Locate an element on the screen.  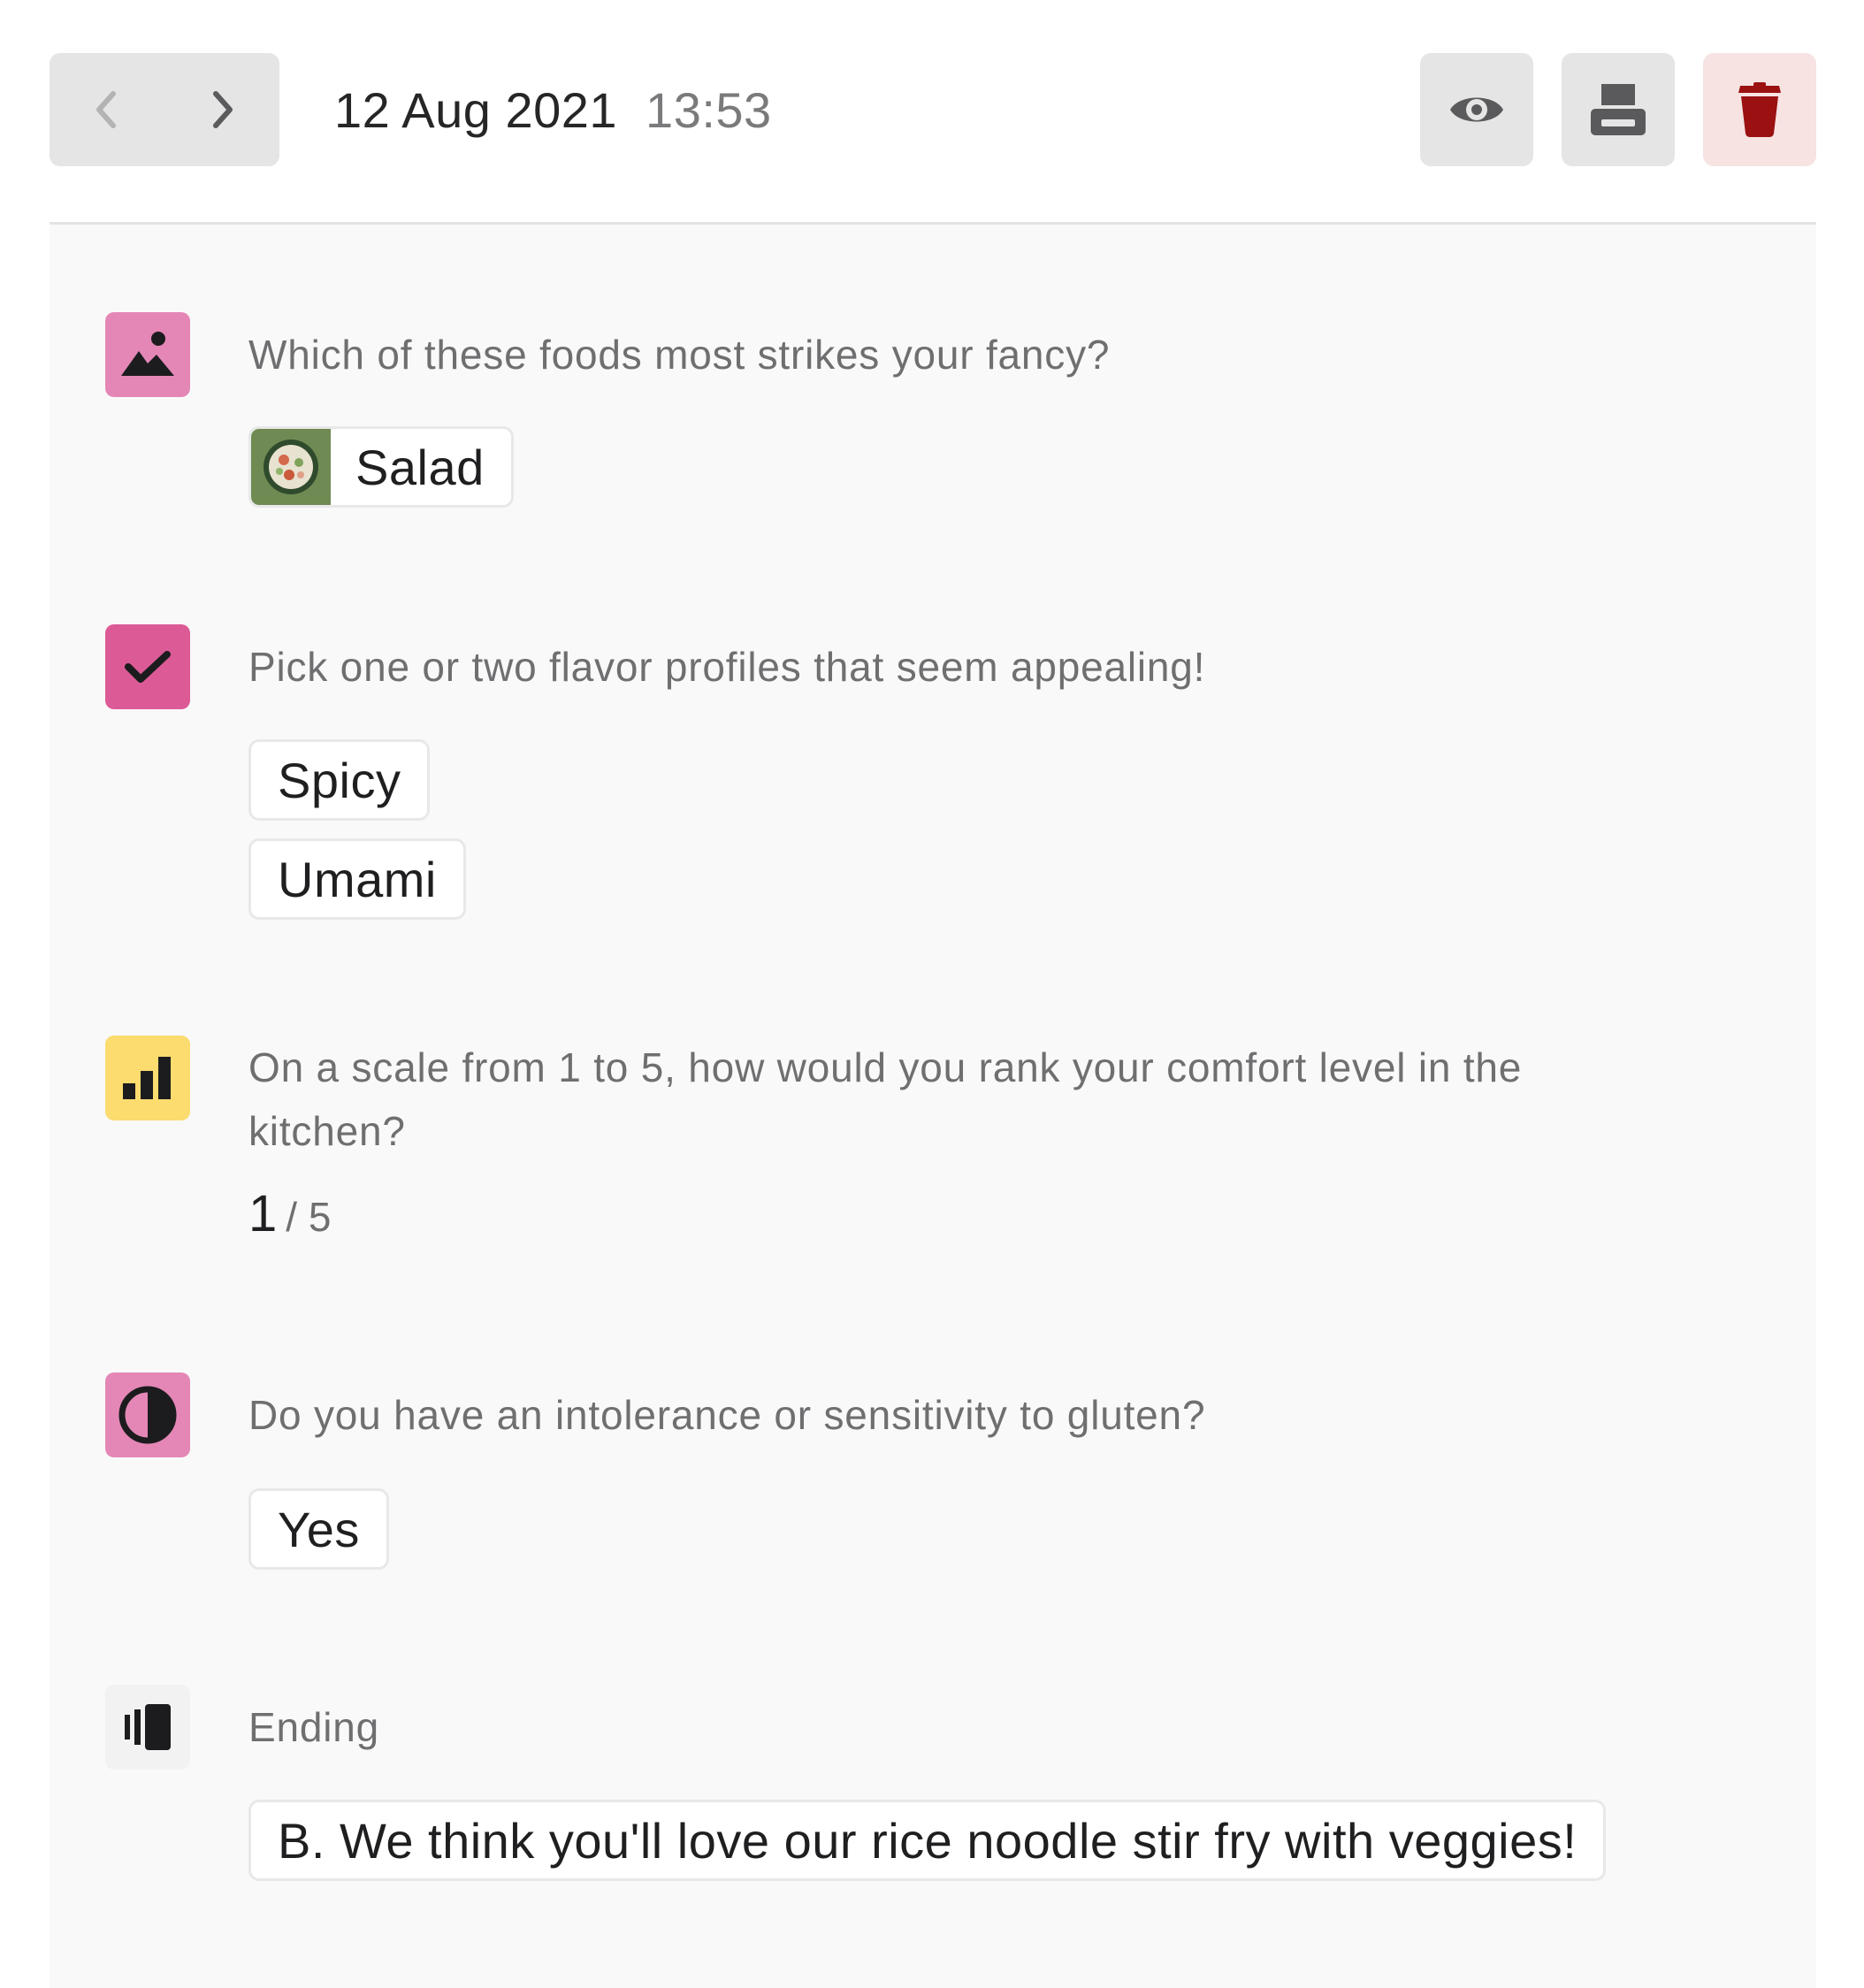
printer-icon is located at coordinates (1618, 109).